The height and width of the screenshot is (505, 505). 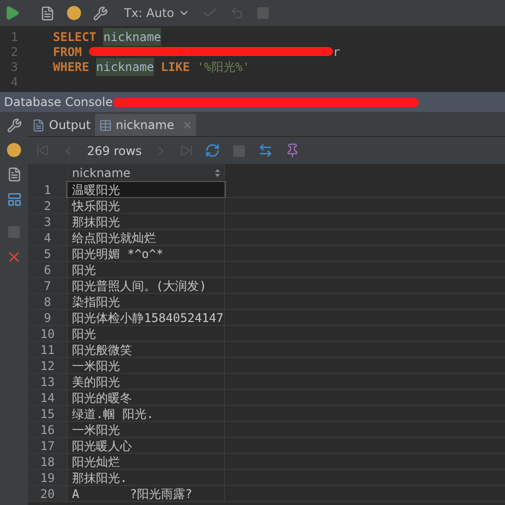 What do you see at coordinates (47, 413) in the screenshot?
I see `row-number: 15` at bounding box center [47, 413].